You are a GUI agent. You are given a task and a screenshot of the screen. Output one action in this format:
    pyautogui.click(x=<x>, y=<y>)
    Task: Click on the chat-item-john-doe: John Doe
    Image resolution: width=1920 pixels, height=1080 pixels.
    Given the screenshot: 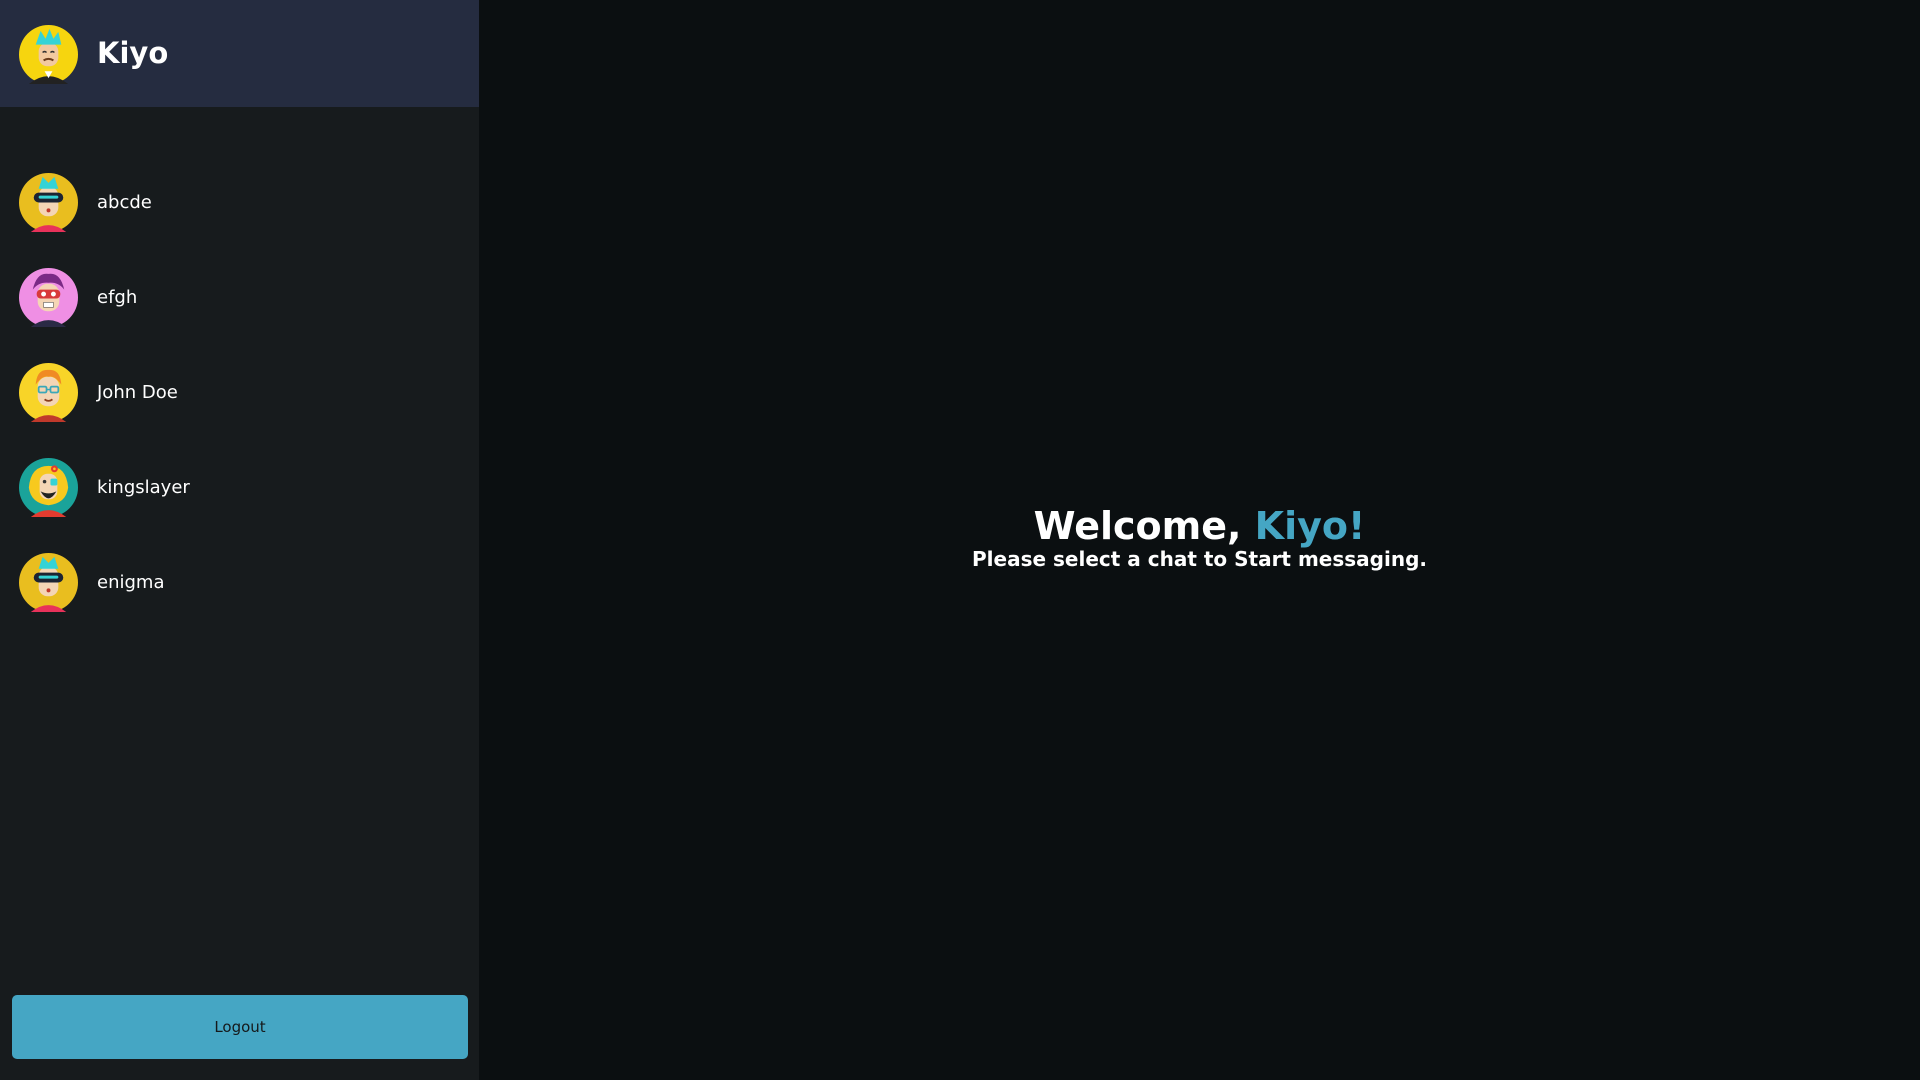 What is the action you would take?
    pyautogui.click(x=239, y=393)
    